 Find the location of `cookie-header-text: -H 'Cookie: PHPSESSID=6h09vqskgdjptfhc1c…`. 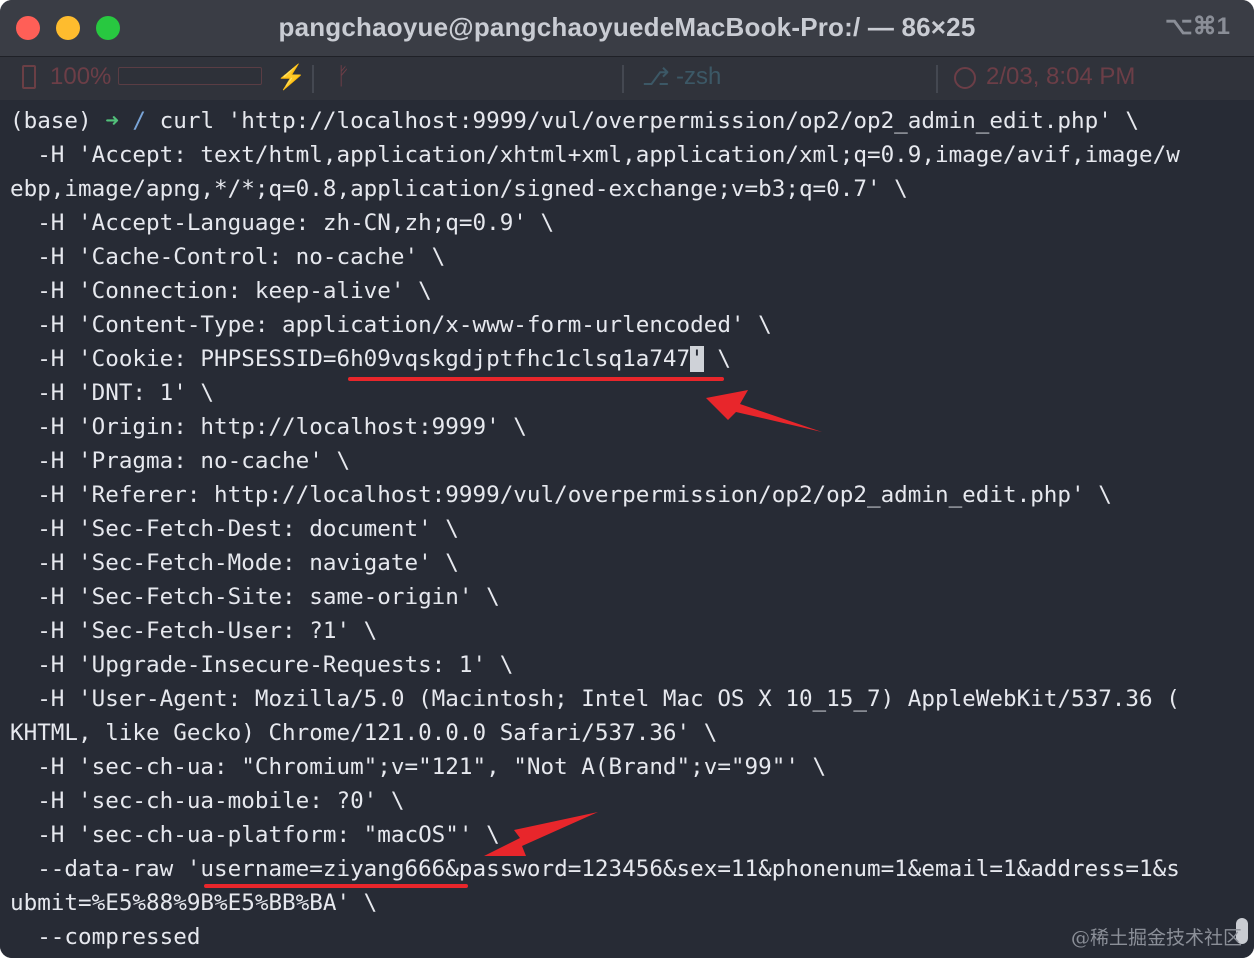

cookie-header-text: -H 'Cookie: PHPSESSID=6h09vqskgdjptfhc1c… is located at coordinates (350, 359).